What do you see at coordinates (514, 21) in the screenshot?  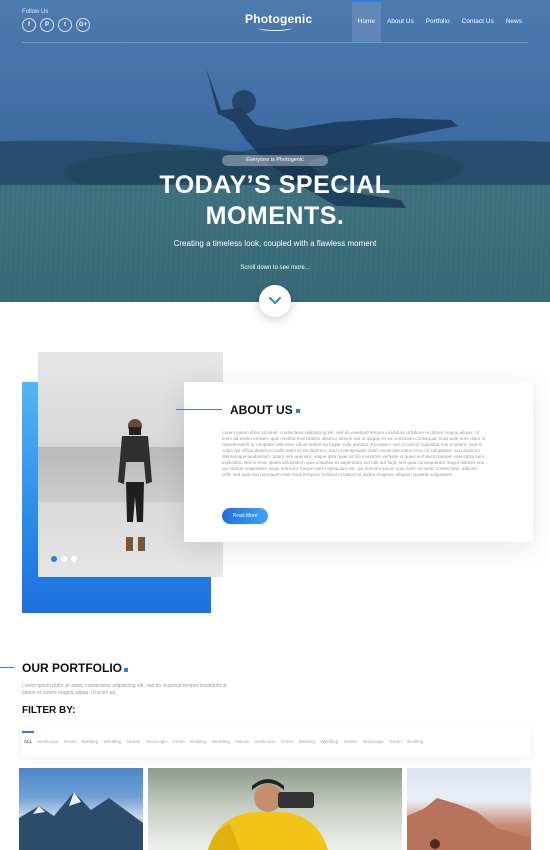 I see `nav-news: News` at bounding box center [514, 21].